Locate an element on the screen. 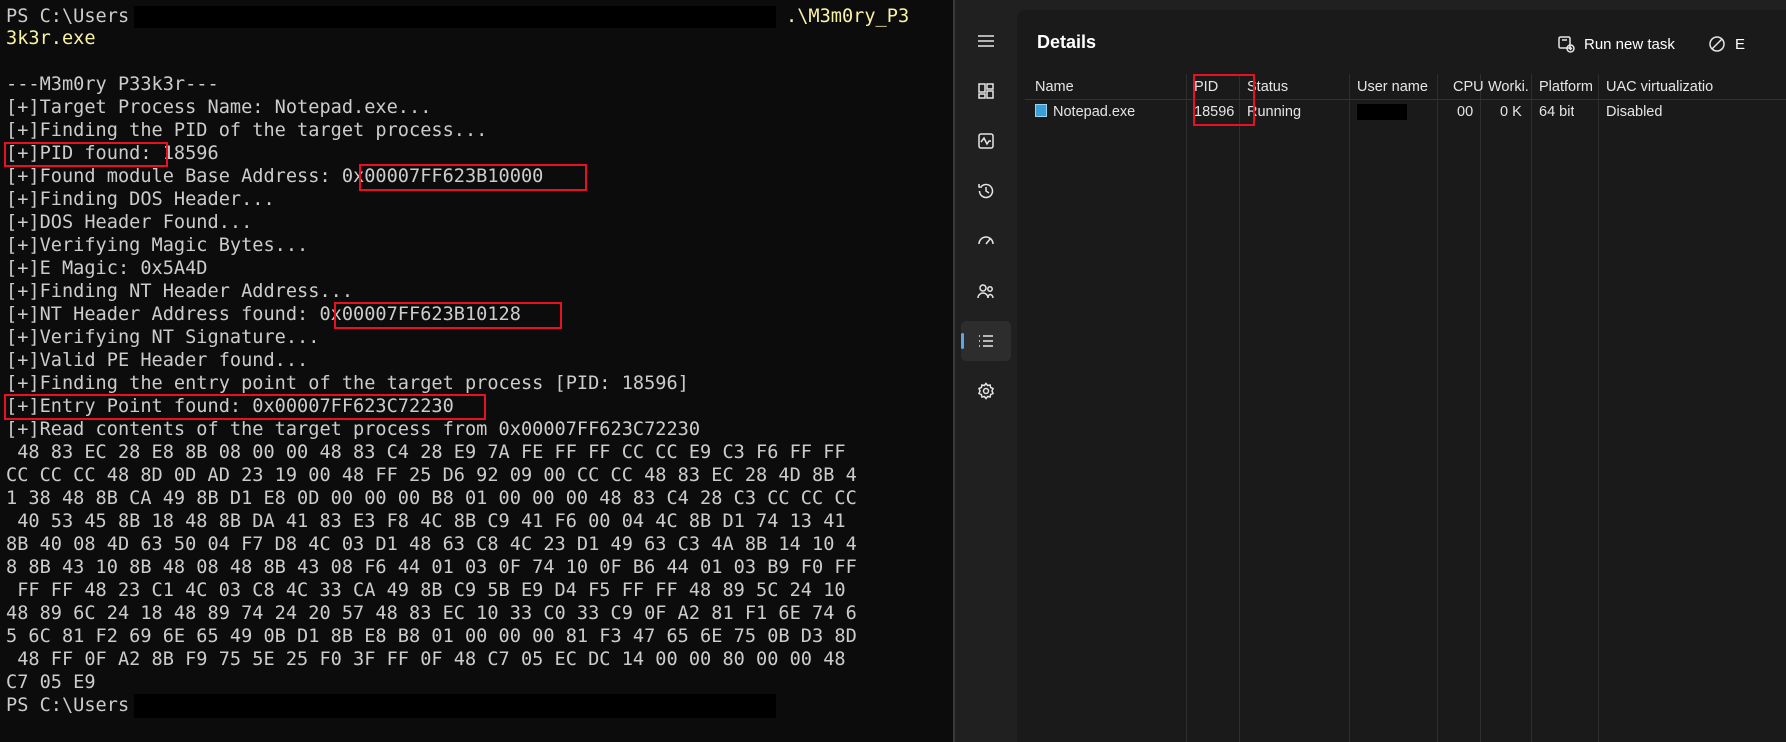 Image resolution: width=1786 pixels, height=742 pixels. cell-working-set: 0 K is located at coordinates (1511, 112).